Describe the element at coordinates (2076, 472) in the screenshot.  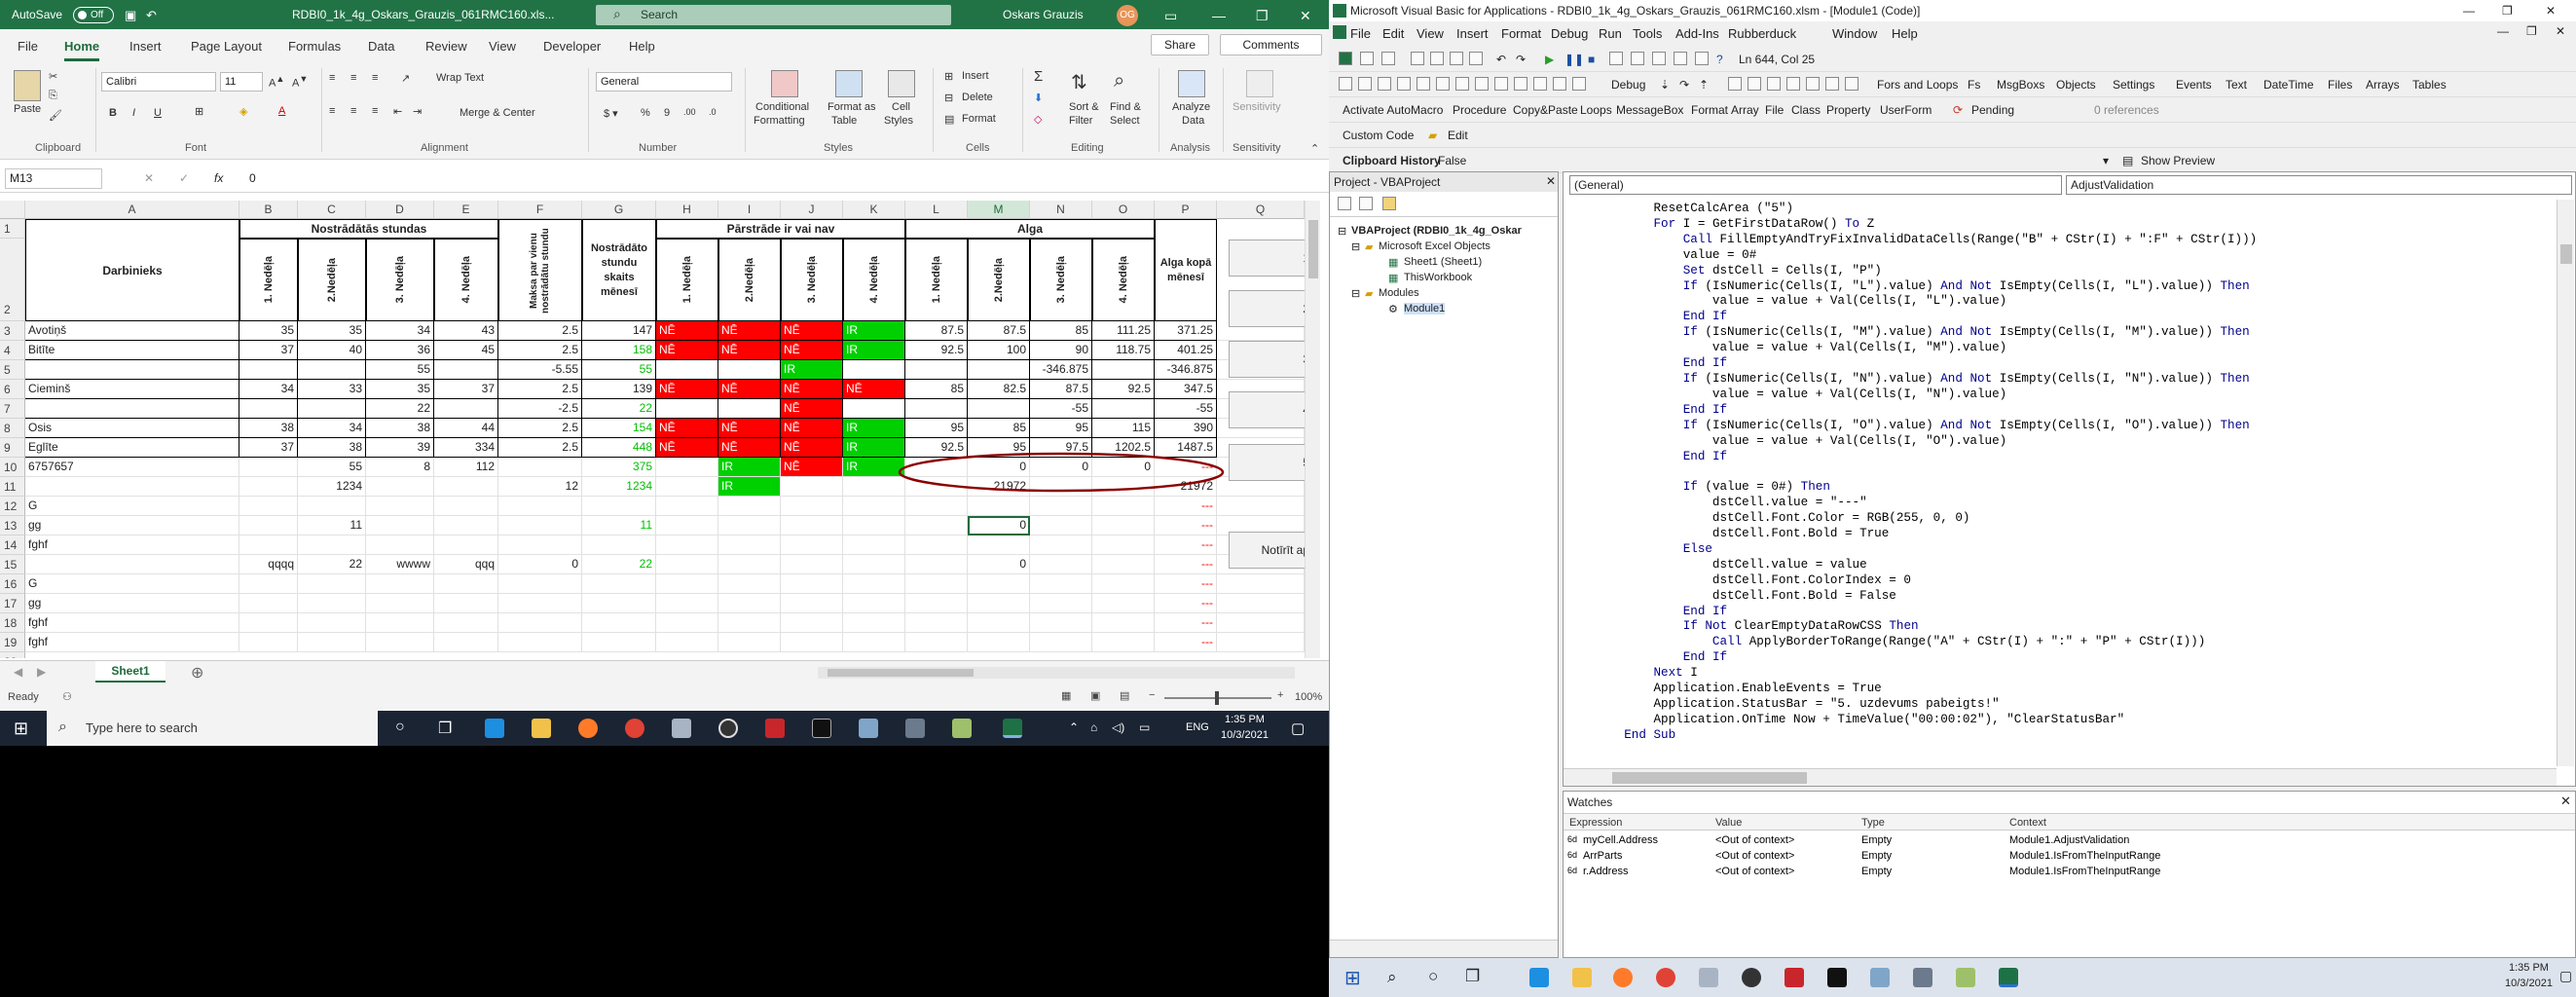
I see `code-line` at that location.